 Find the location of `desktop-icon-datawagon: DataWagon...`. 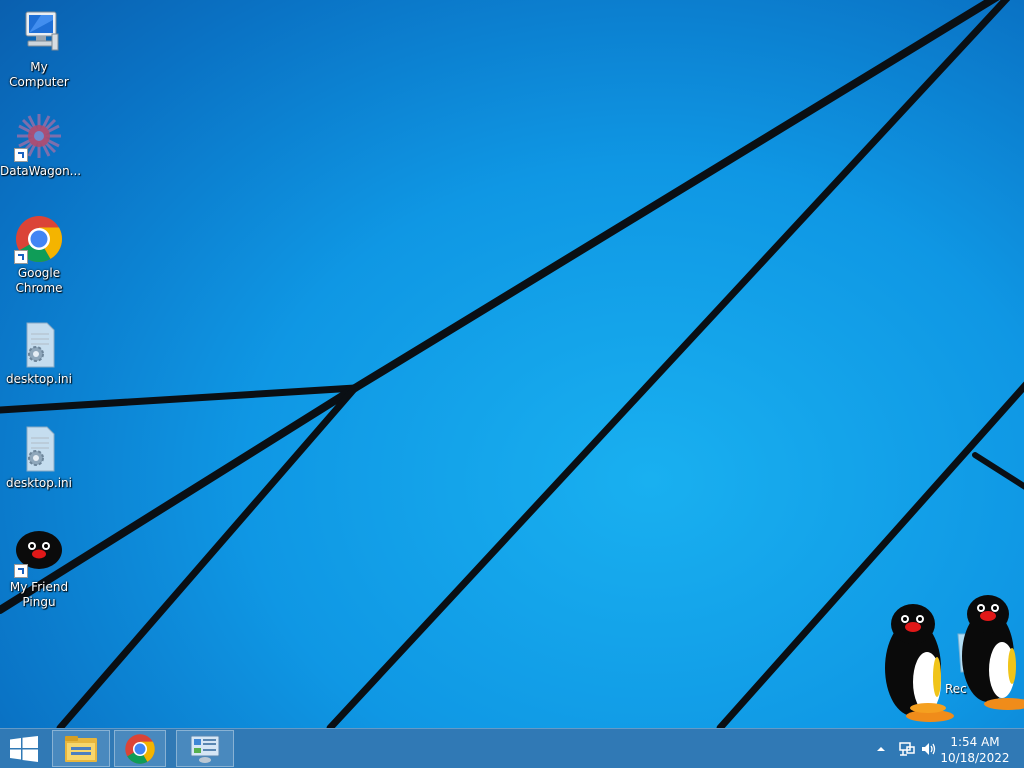

desktop-icon-datawagon: DataWagon... is located at coordinates (41, 145).